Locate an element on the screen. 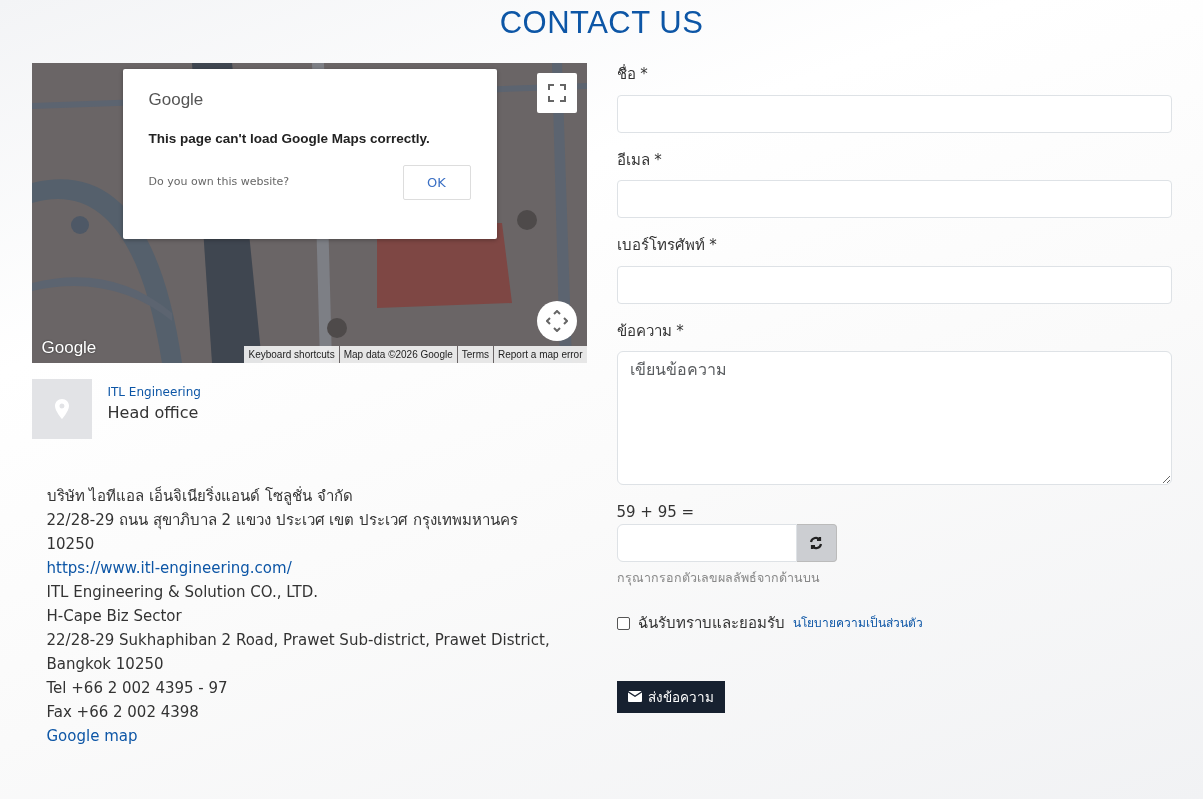 The image size is (1203, 799). message-field: เขียนข้อความ is located at coordinates (894, 418).